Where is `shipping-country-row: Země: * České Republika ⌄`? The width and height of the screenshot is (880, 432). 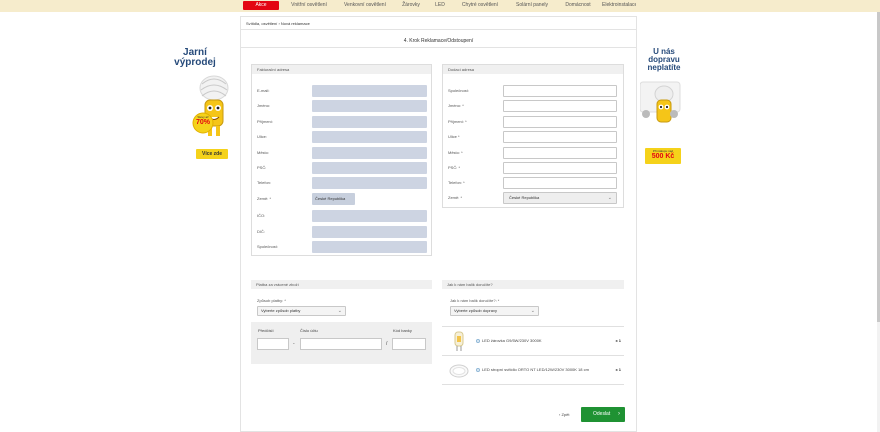
shipping-country-row: Země: * České Republika ⌄ is located at coordinates (533, 198).